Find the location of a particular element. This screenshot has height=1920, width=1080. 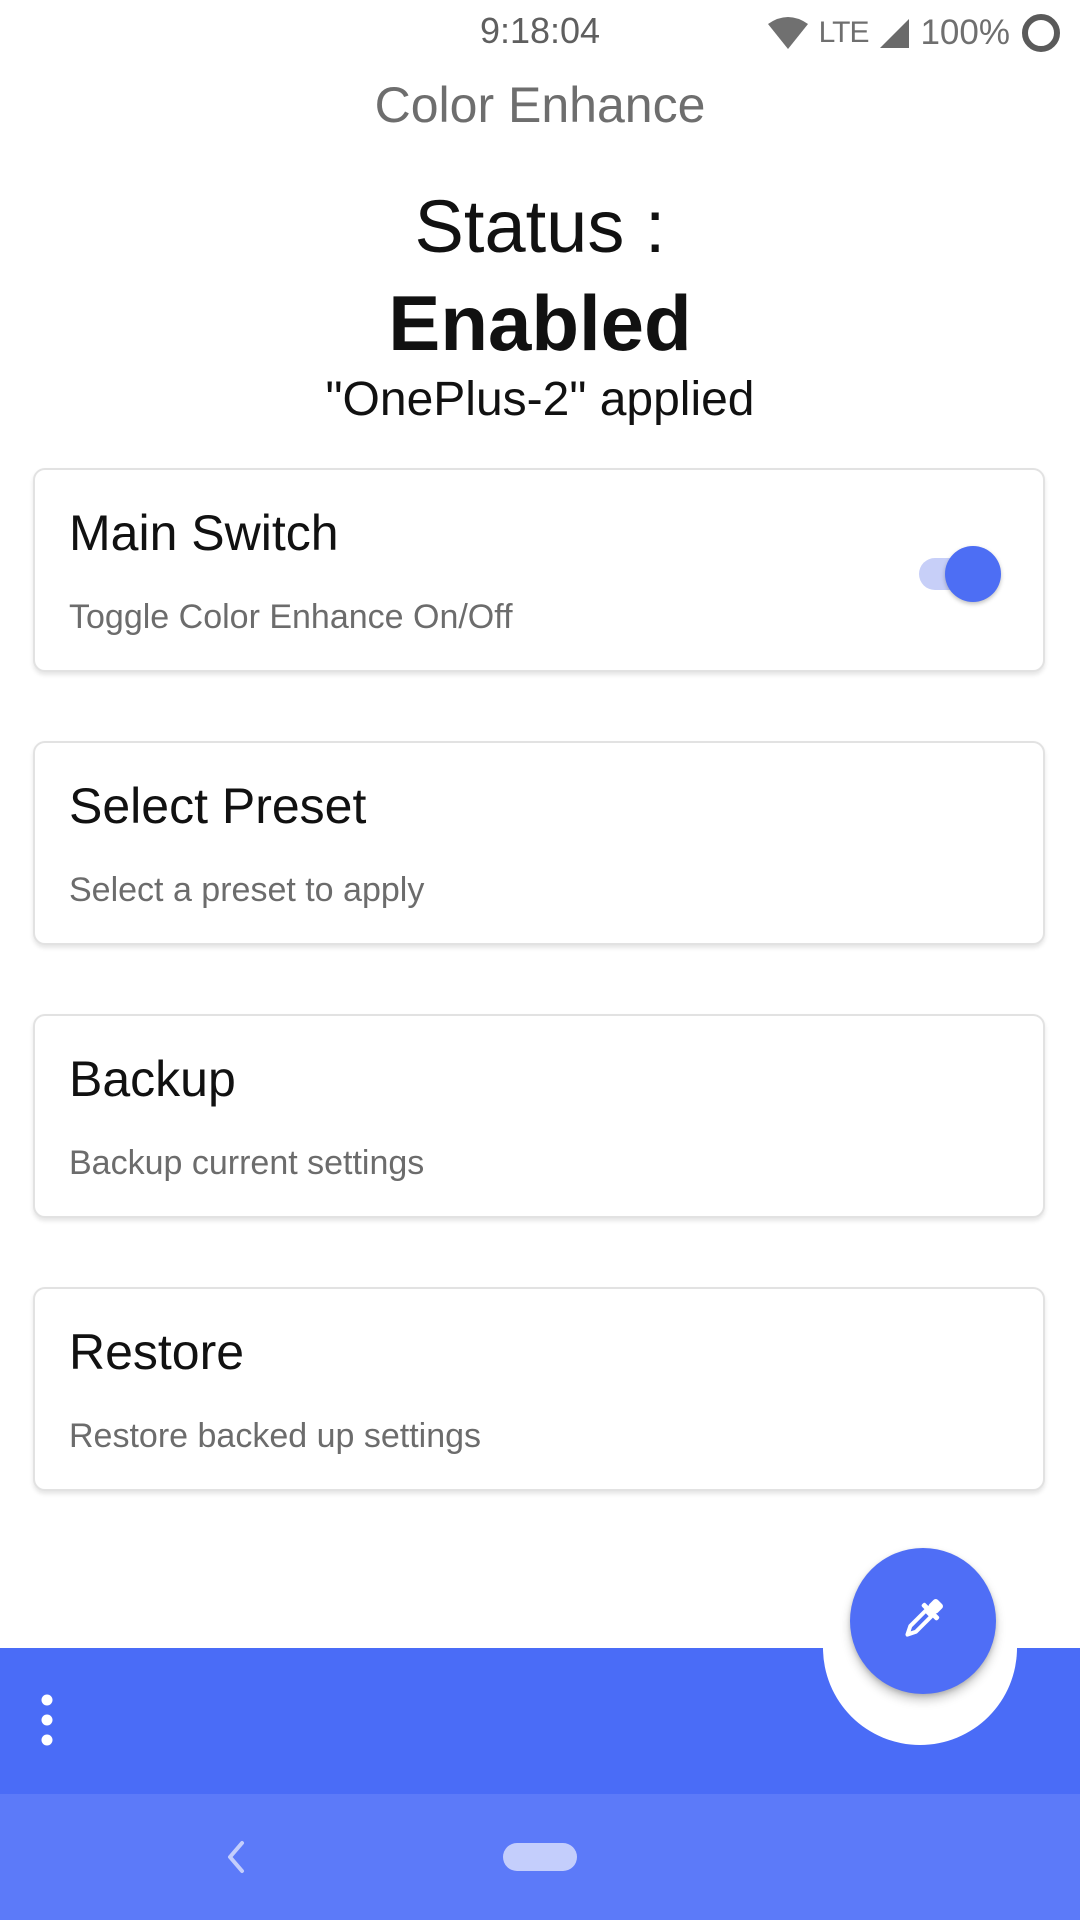

home-pill-icon is located at coordinates (540, 1857).